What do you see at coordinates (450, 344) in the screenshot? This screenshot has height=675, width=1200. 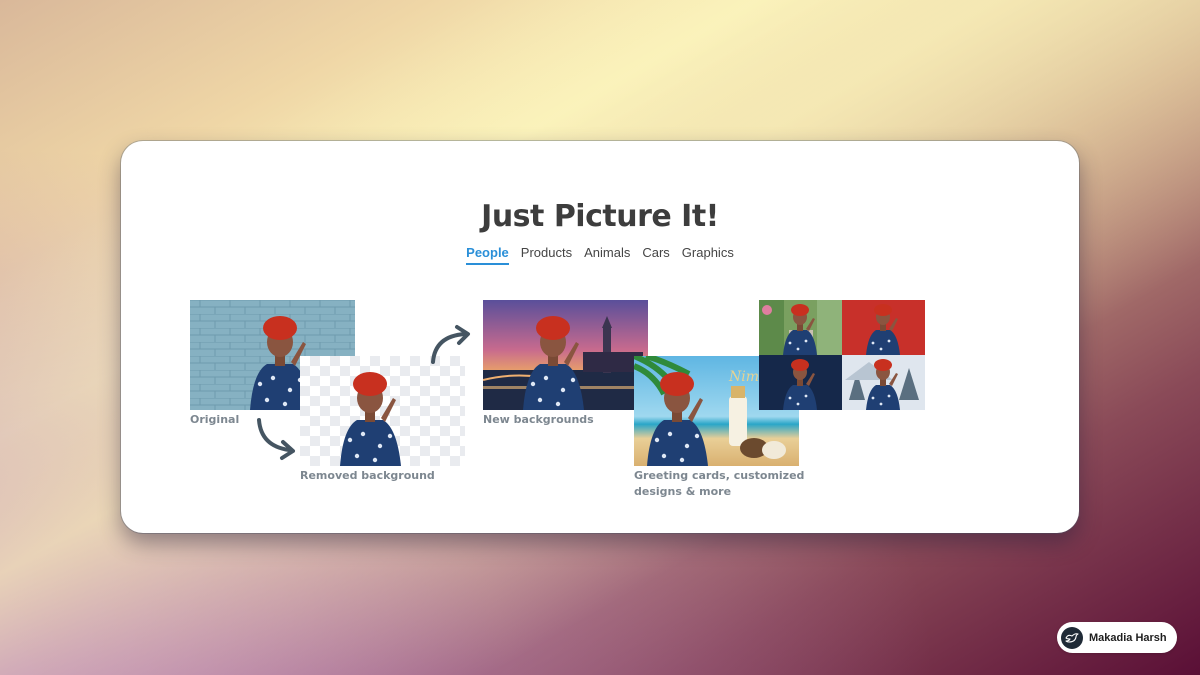 I see `arrow-curved-up-icon` at bounding box center [450, 344].